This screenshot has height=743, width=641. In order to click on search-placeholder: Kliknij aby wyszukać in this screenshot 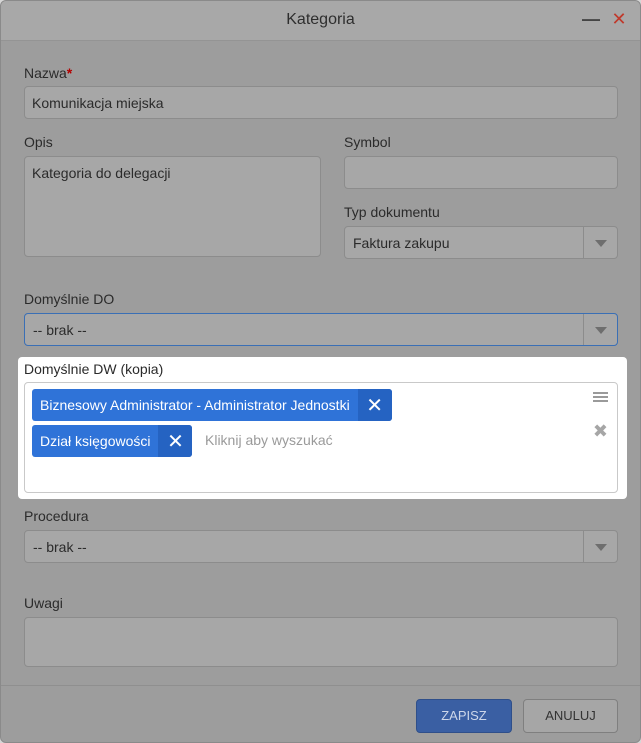, I will do `click(269, 440)`.